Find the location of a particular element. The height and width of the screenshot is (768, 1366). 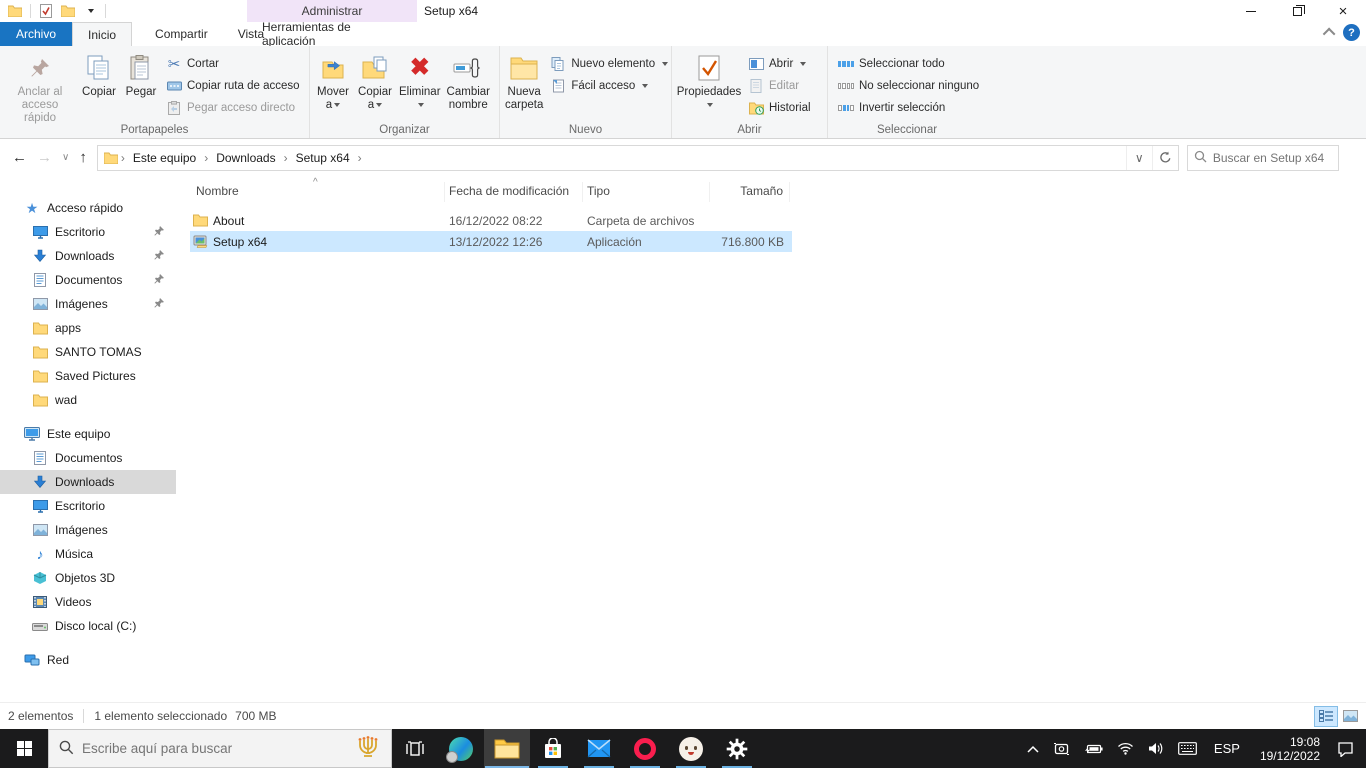

column-header-size: Tamaño is located at coordinates (750, 192).